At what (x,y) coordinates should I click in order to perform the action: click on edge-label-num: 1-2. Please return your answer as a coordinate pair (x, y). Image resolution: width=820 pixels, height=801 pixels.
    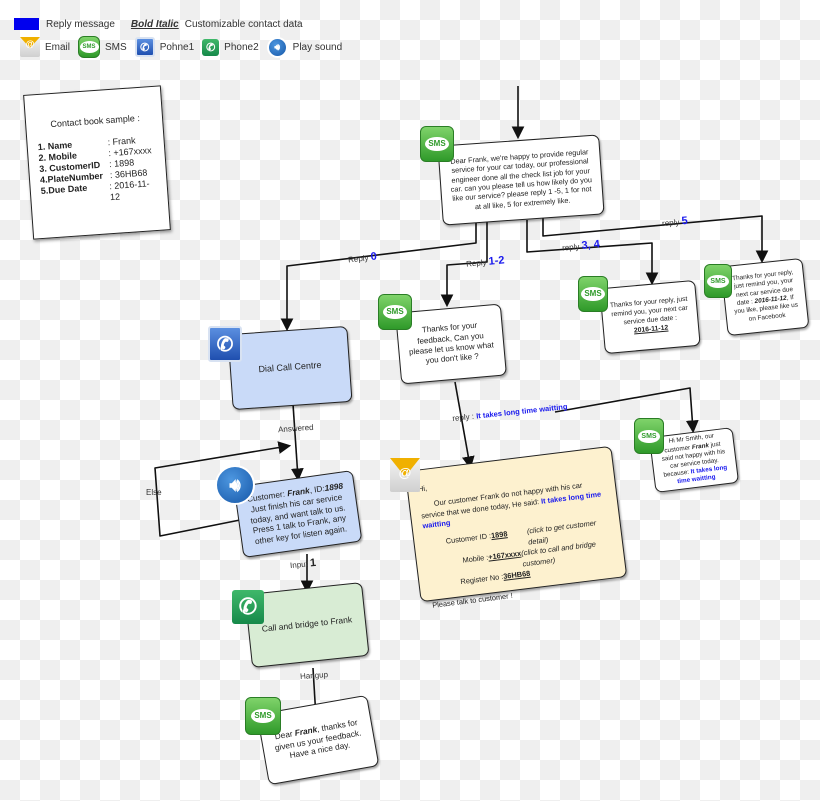
    Looking at the image, I should click on (497, 261).